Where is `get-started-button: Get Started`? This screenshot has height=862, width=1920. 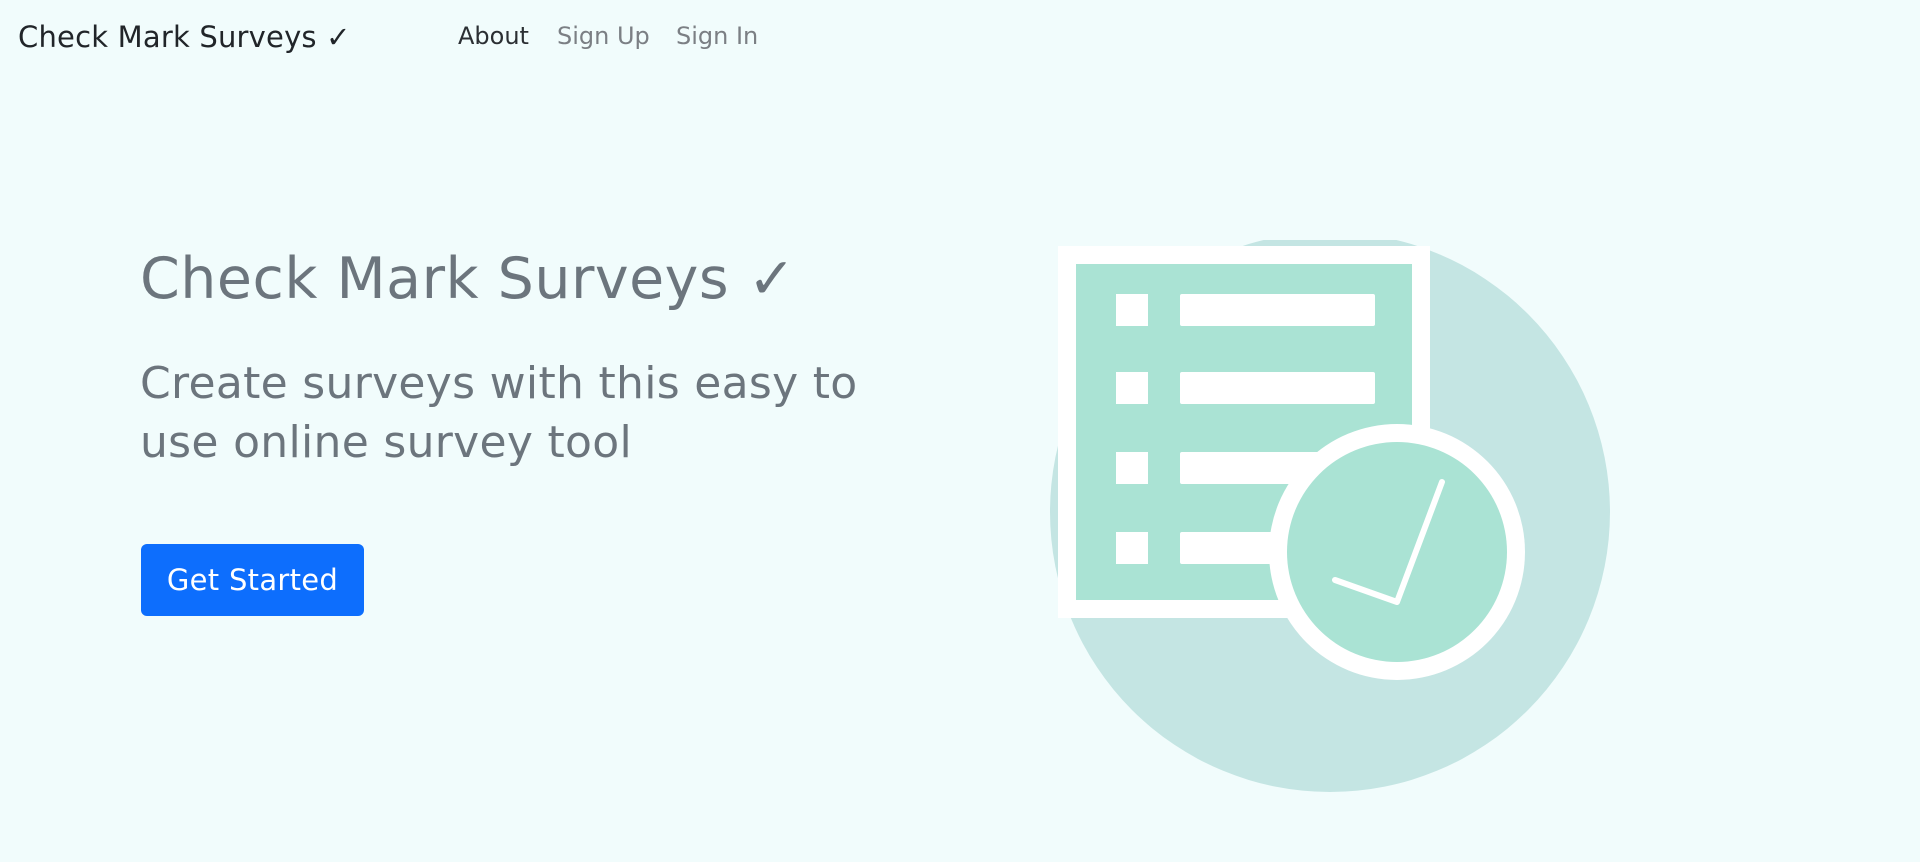
get-started-button: Get Started is located at coordinates (252, 580).